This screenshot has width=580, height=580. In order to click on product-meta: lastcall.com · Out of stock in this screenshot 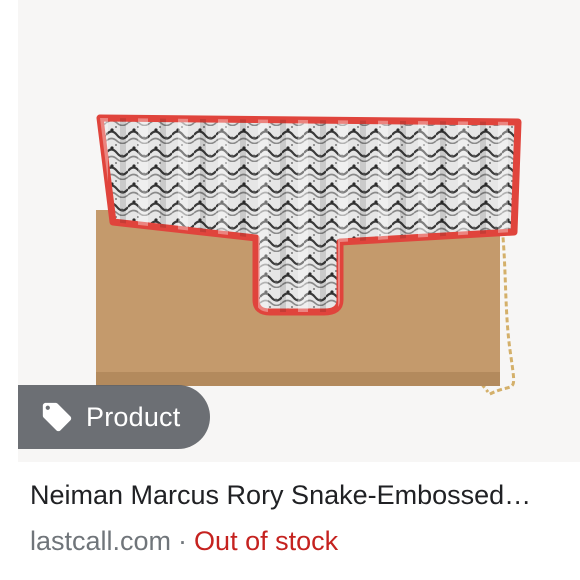, I will do `click(184, 541)`.